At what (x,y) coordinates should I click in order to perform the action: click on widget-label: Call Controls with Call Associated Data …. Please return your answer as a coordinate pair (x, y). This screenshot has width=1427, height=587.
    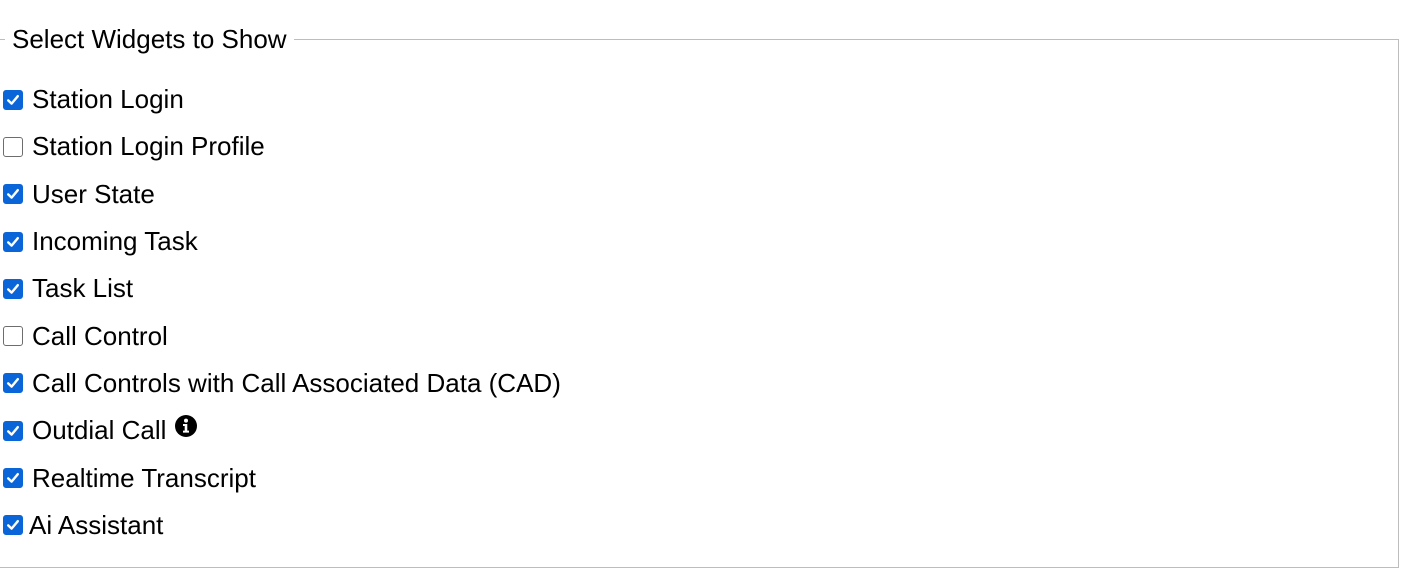
    Looking at the image, I should click on (296, 382).